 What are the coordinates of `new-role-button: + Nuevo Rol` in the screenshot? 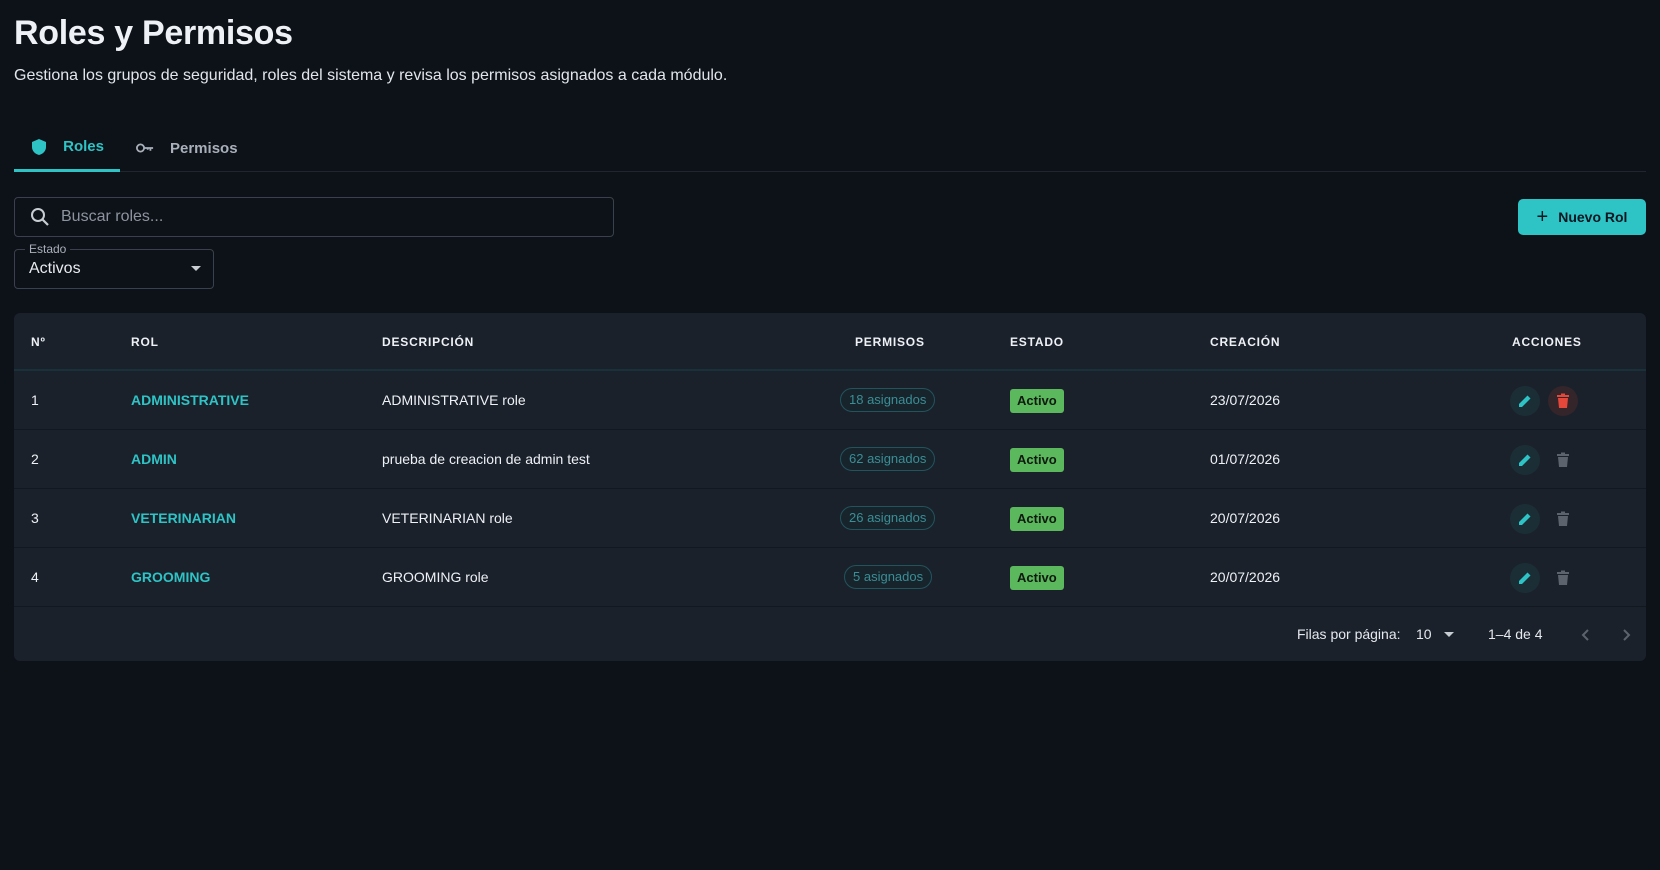 It's located at (1582, 217).